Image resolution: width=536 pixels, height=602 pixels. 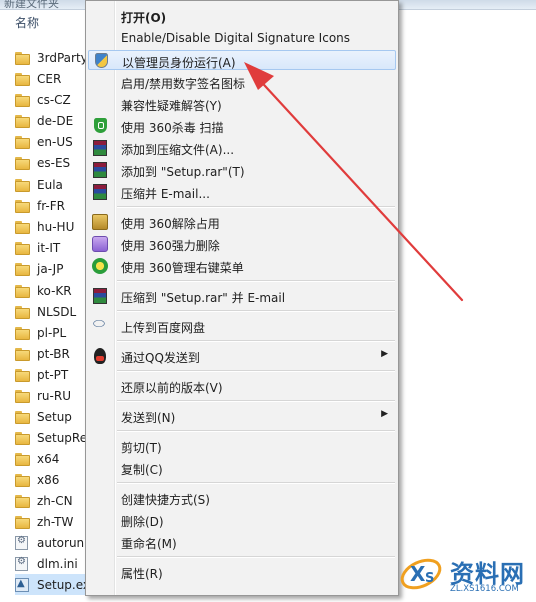 I want to click on menu-item-360-scan: 使用 360杀毒 扫描, so click(x=242, y=126).